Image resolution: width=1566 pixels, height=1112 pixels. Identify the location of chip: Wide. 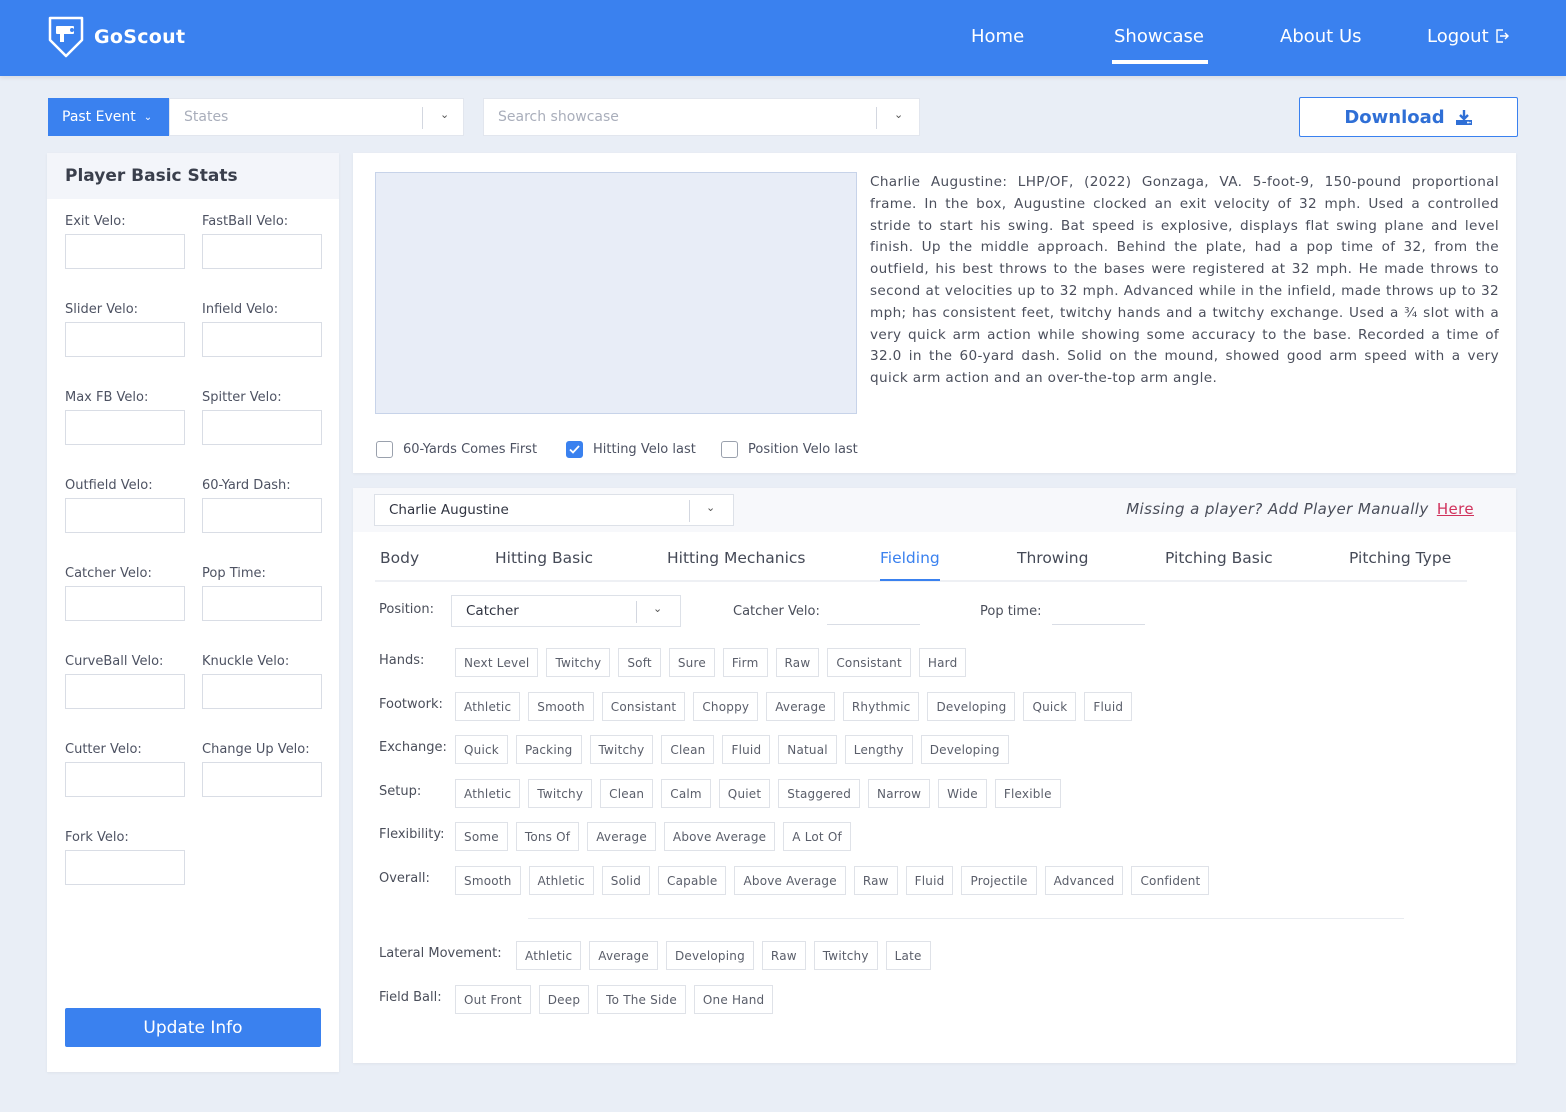
(962, 793).